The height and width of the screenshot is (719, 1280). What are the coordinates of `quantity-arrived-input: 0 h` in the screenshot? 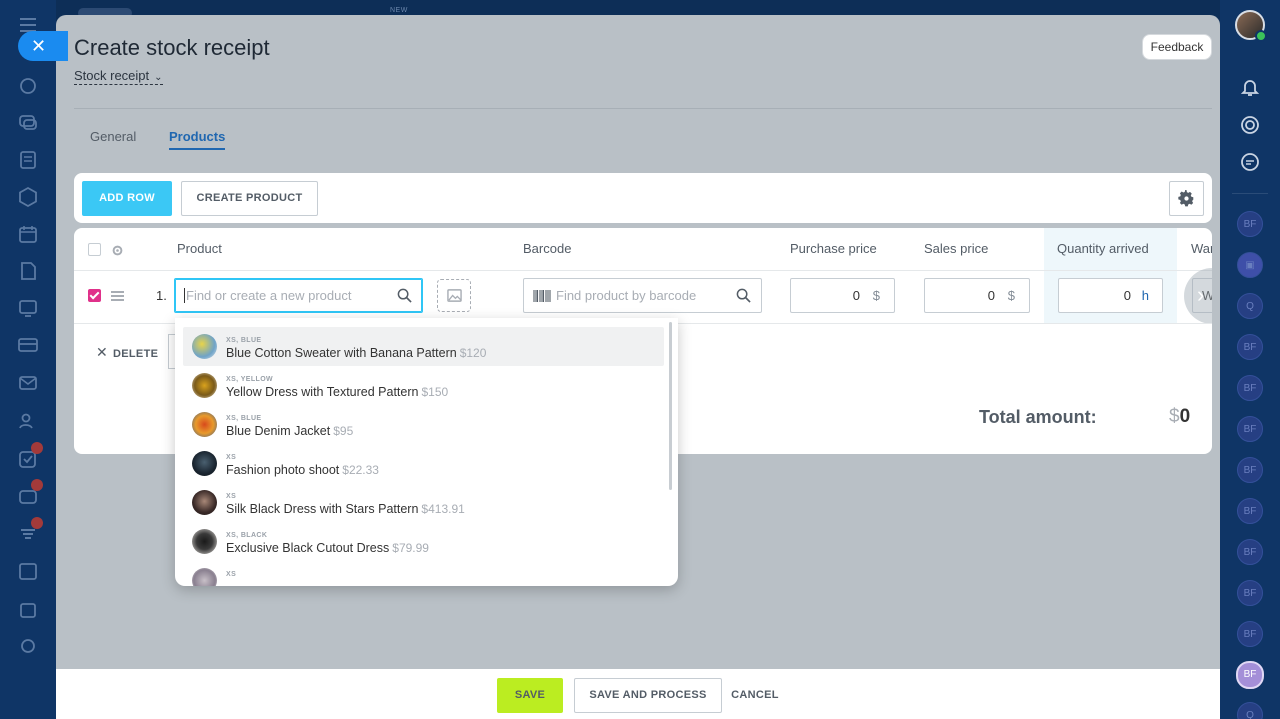 It's located at (1110, 295).